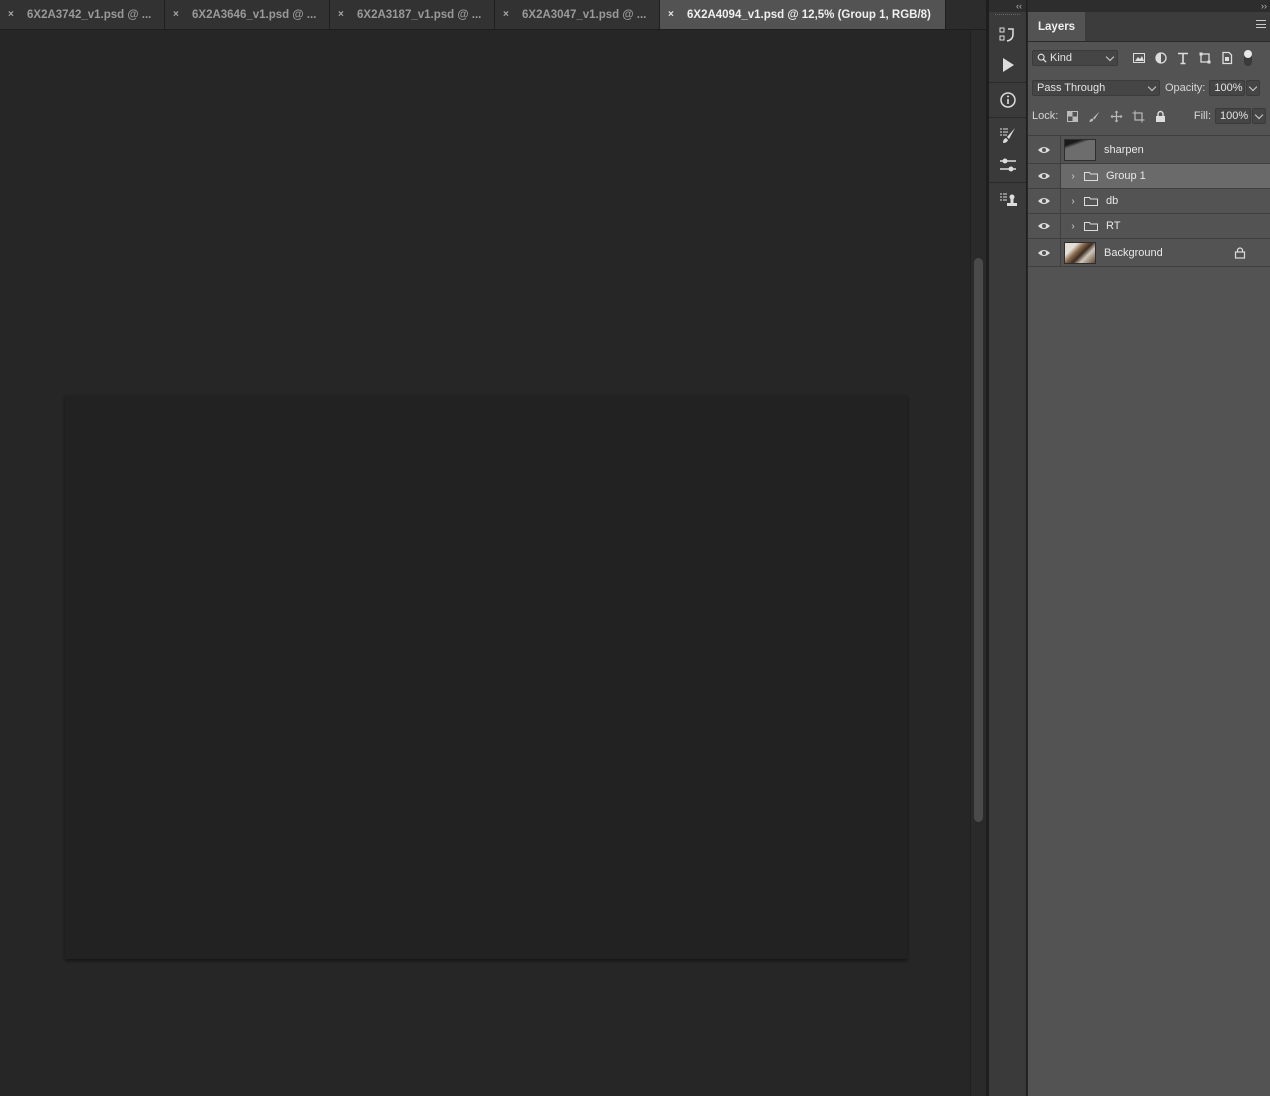  Describe the element at coordinates (1126, 176) in the screenshot. I see `layer-name: Group 1` at that location.